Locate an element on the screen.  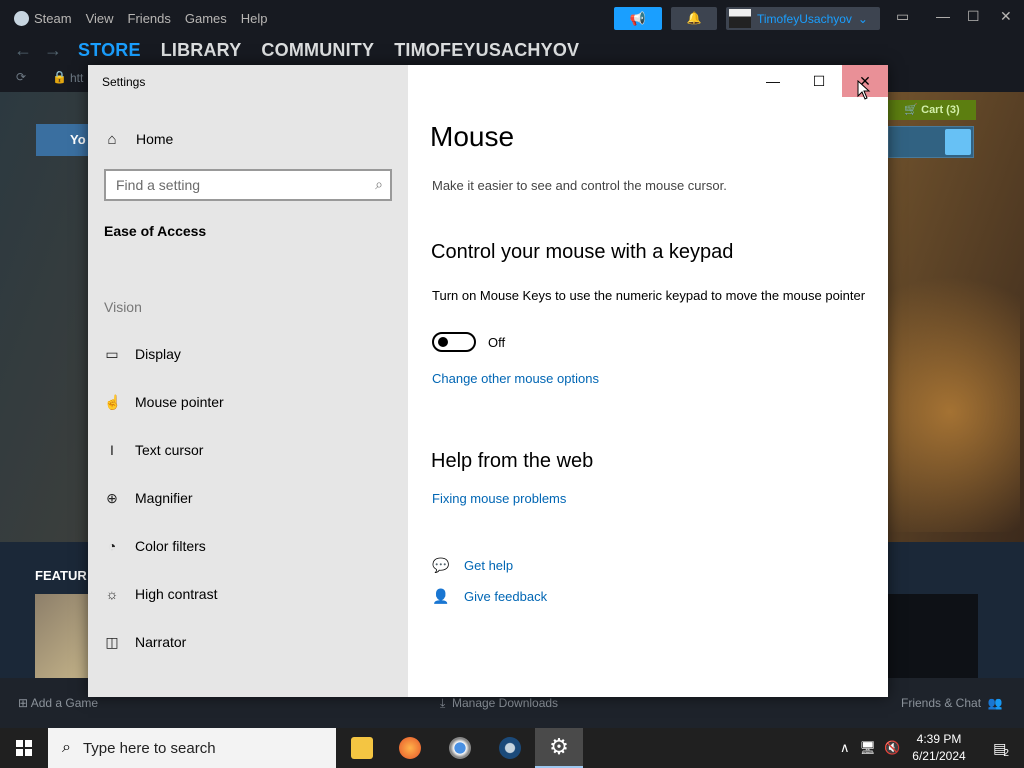
add-game-button: ⊞ Add a Game is located at coordinates (58, 703).